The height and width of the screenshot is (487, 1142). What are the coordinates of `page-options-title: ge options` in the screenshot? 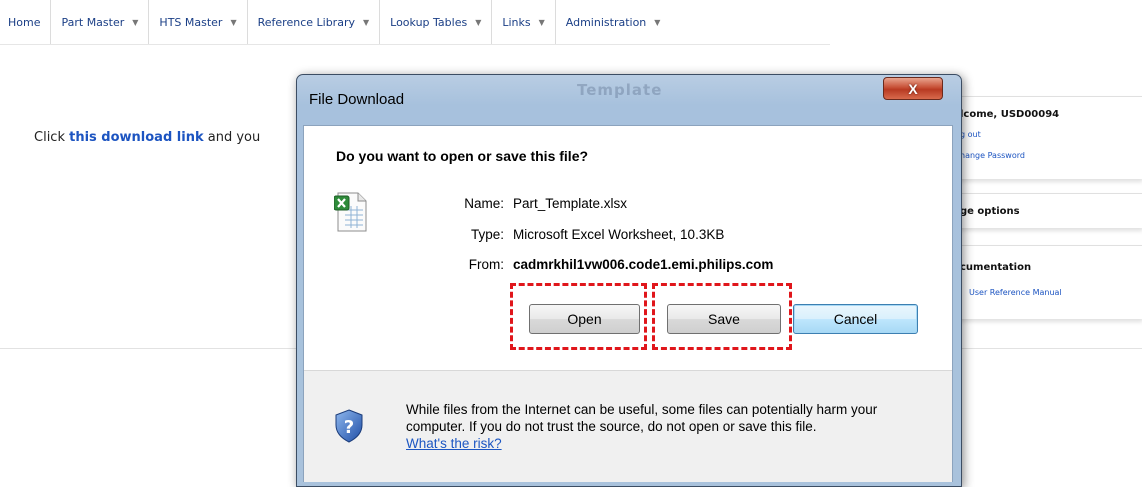 It's located at (1049, 211).